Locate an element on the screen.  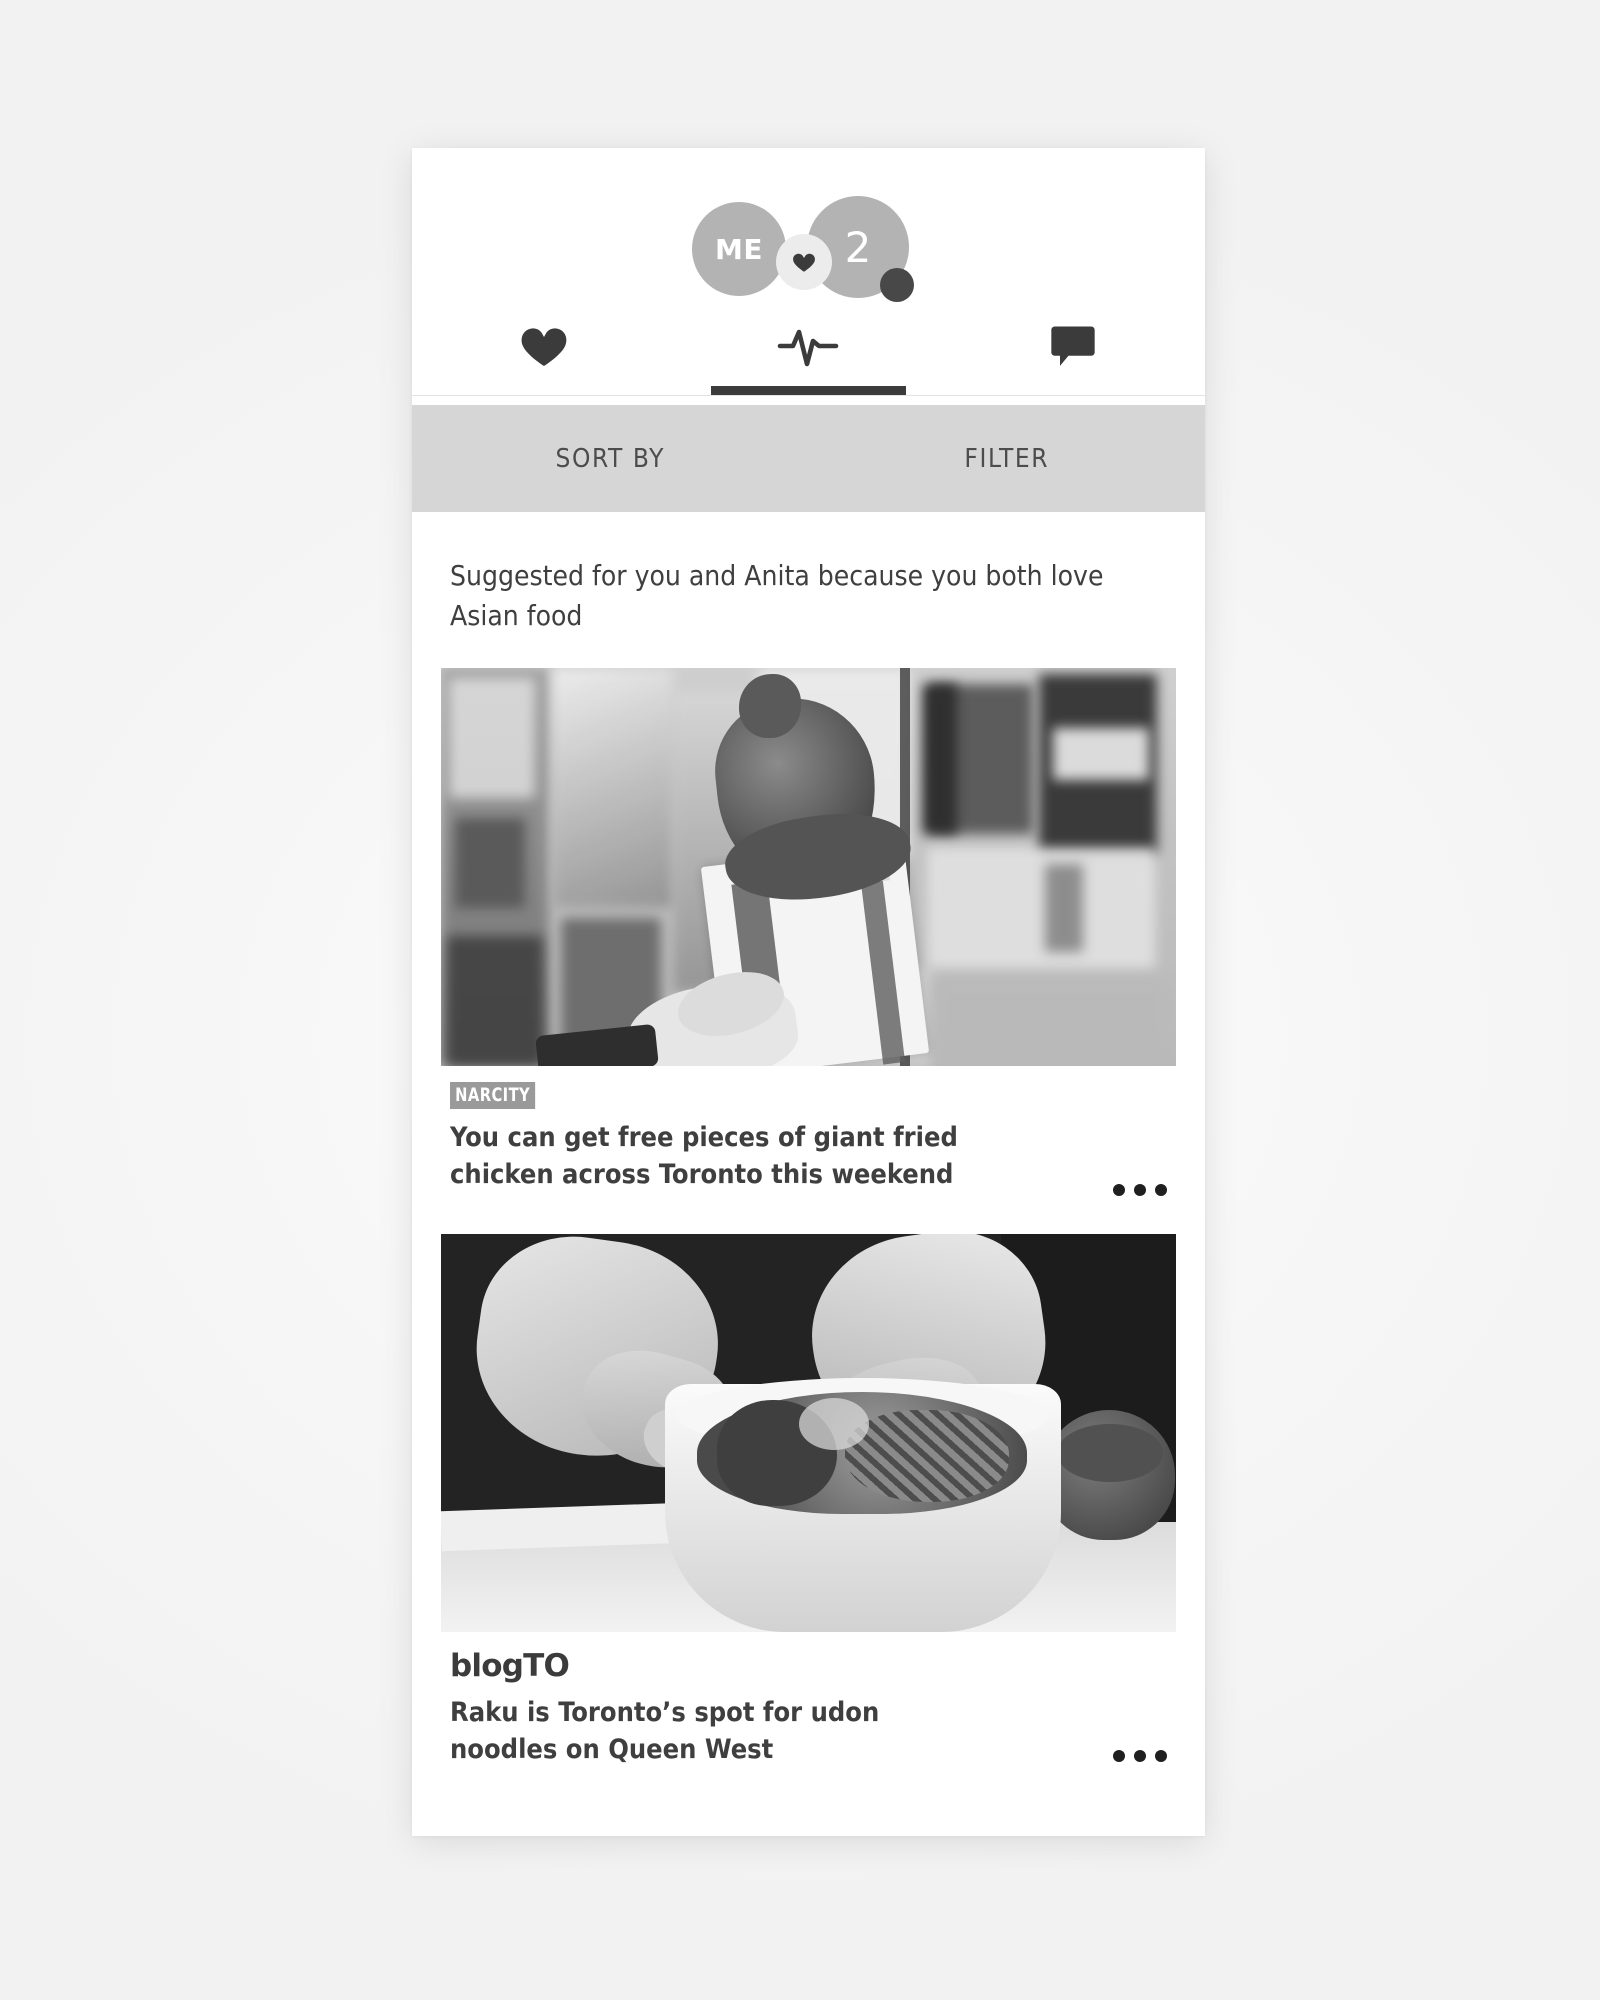
speech-bubble-icon is located at coordinates (1073, 346).